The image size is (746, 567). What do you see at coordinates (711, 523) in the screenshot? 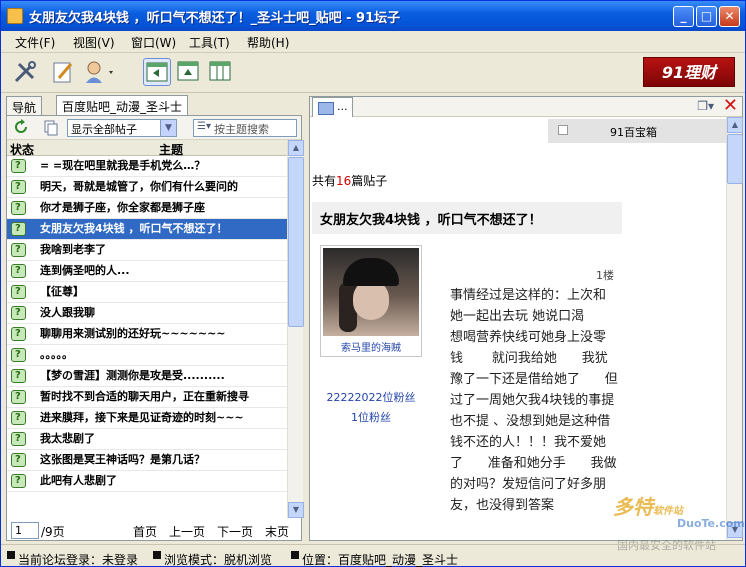
I see `watermark-url: DuoTe.com` at bounding box center [711, 523].